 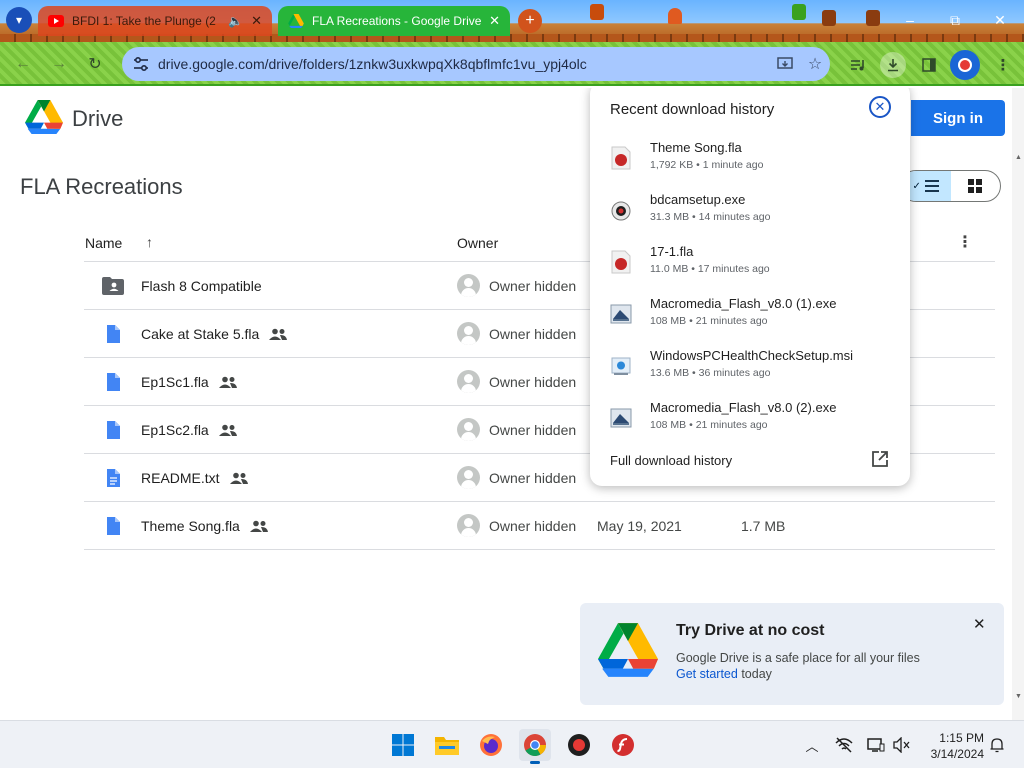 I want to click on volume-muted-icon, so click(x=902, y=745).